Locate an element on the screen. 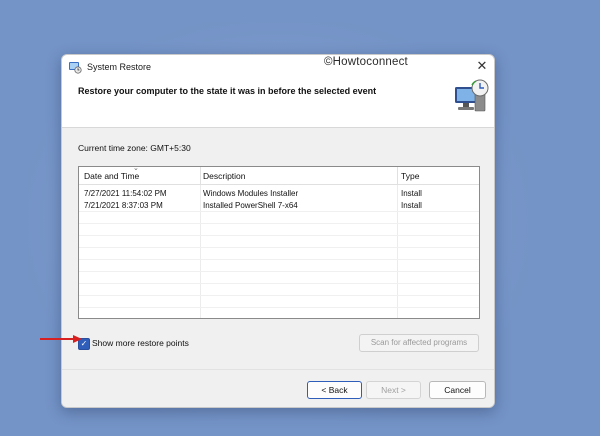 This screenshot has height=436, width=600. title-bar: System Restore ©Howtoconnect ✕ is located at coordinates (278, 67).